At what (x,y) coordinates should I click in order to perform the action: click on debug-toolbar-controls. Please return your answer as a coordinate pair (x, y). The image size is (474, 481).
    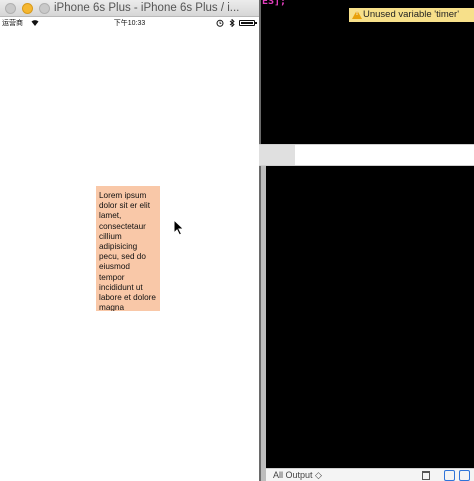
    Looking at the image, I should click on (277, 155).